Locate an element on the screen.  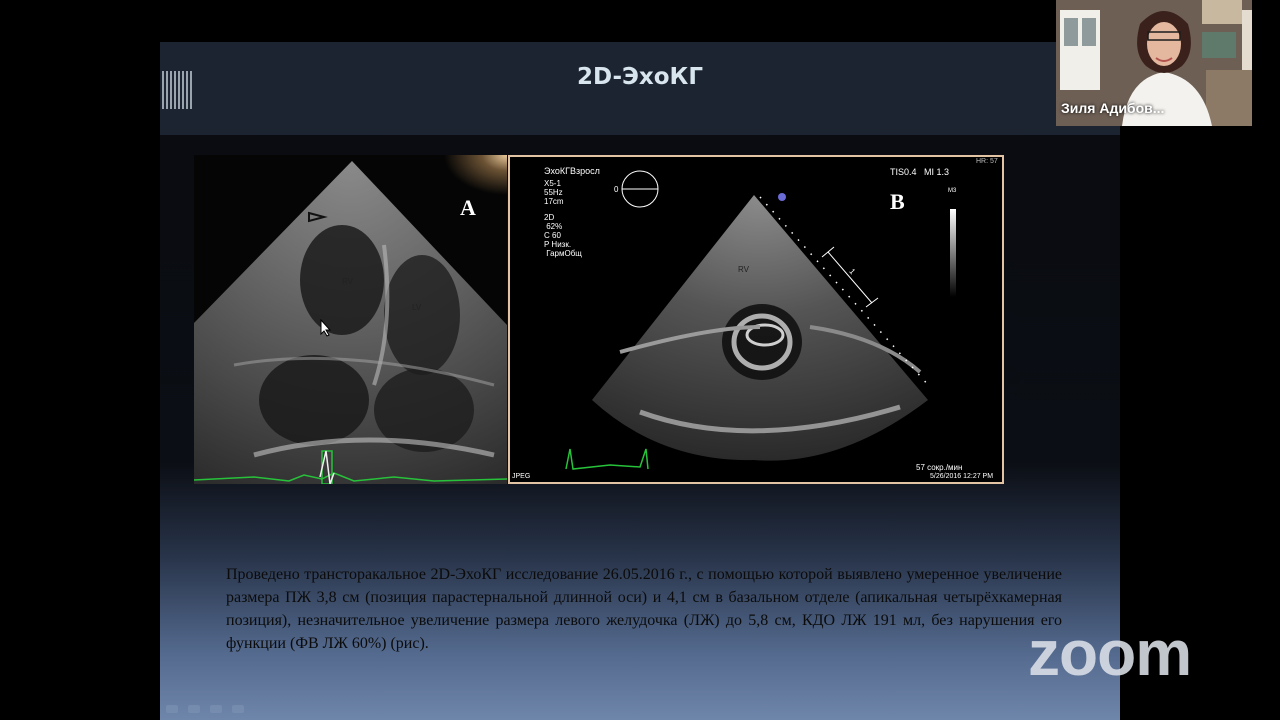
echo-image-a: A RV LV is located at coordinates (350, 319).